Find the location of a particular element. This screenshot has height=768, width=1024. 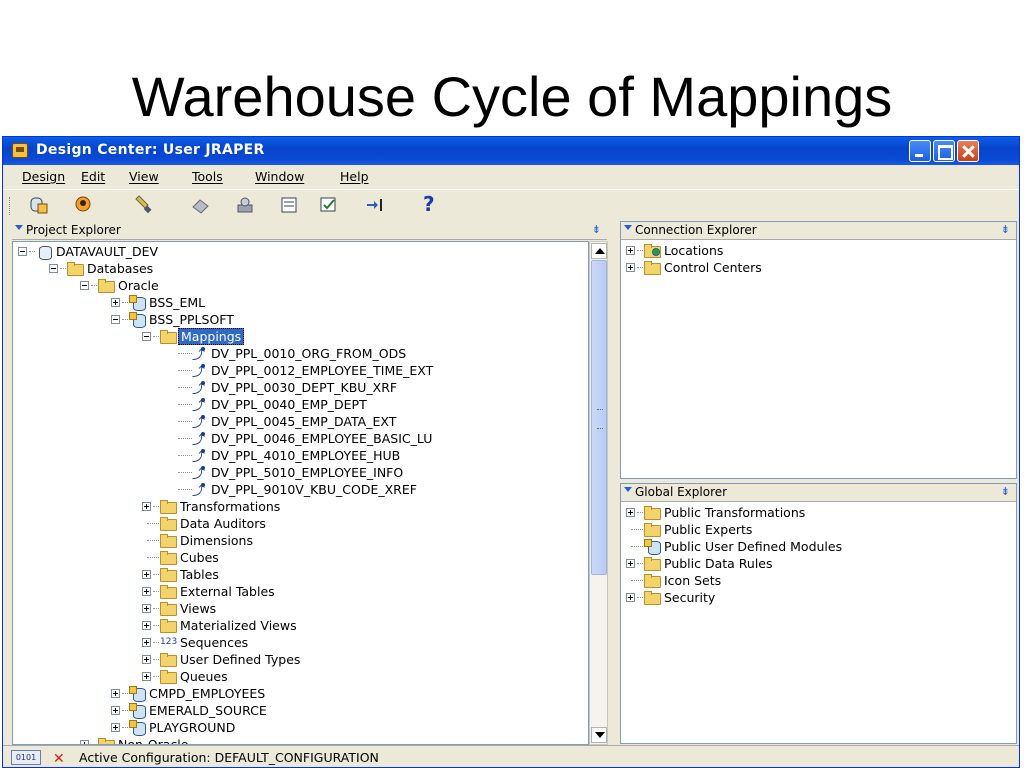

tree-node: EMERALD_SOURCE is located at coordinates (300, 710).